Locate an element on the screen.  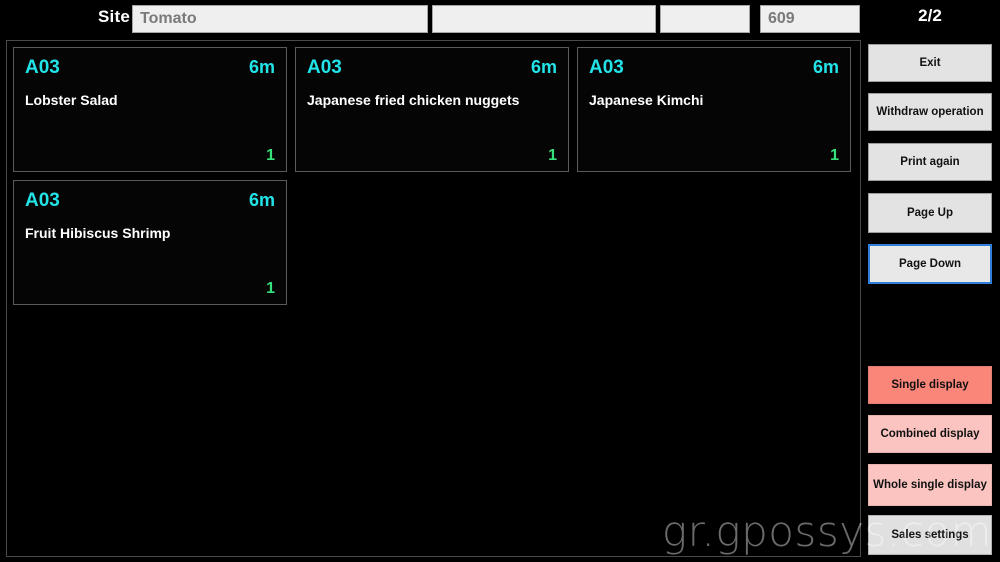
combined-display-button: Combined display is located at coordinates (930, 434).